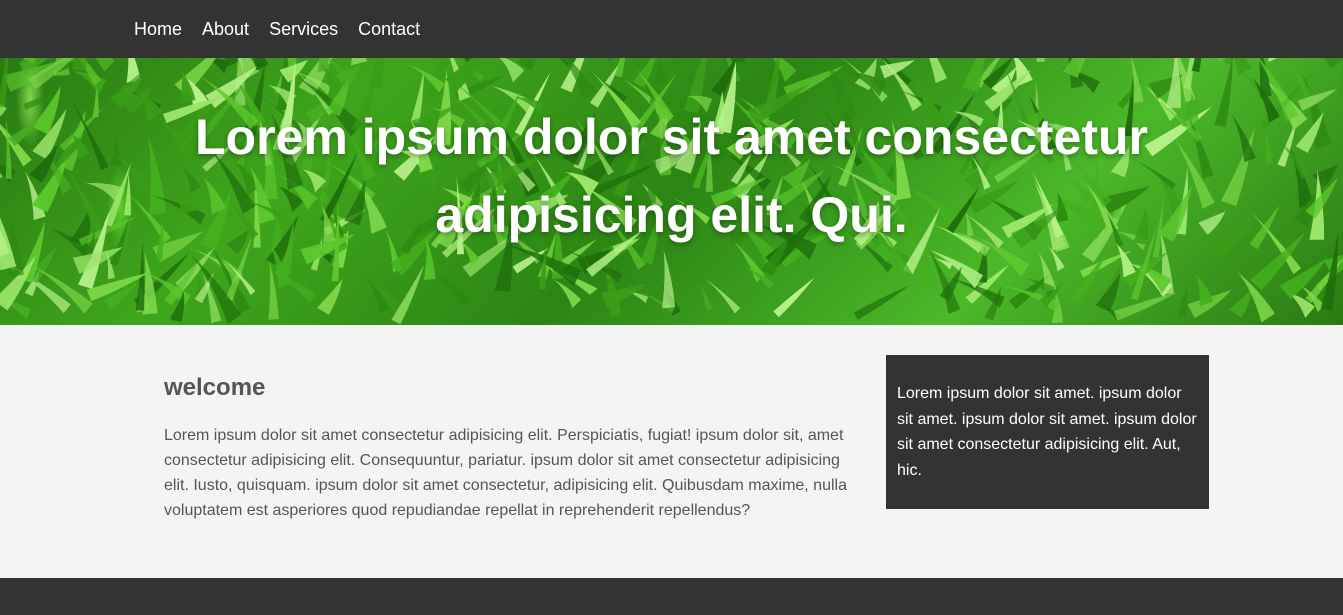  Describe the element at coordinates (158, 29) in the screenshot. I see `nav-link-home: Home` at that location.